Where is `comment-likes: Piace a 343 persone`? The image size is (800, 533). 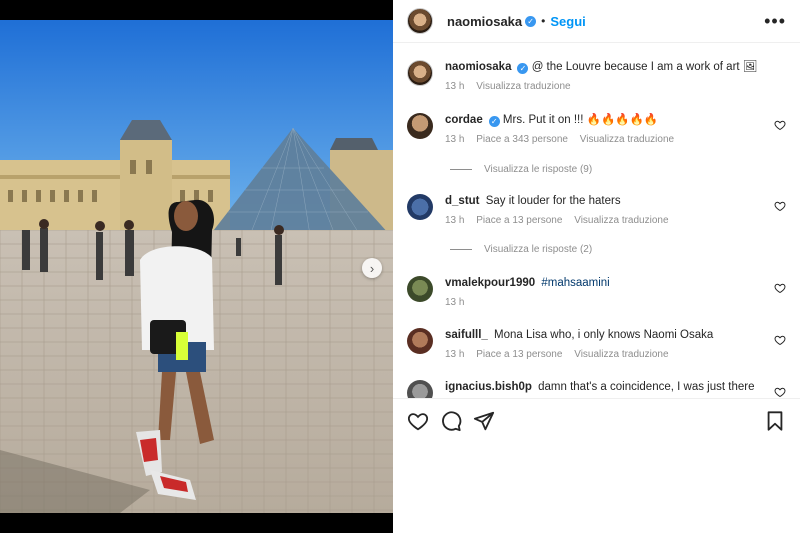
comment-likes: Piace a 343 persone is located at coordinates (522, 139).